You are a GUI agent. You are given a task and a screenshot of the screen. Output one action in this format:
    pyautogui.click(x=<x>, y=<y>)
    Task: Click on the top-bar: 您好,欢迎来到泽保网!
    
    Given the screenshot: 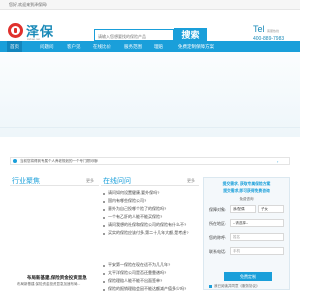 What is the action you would take?
    pyautogui.click(x=150, y=5)
    